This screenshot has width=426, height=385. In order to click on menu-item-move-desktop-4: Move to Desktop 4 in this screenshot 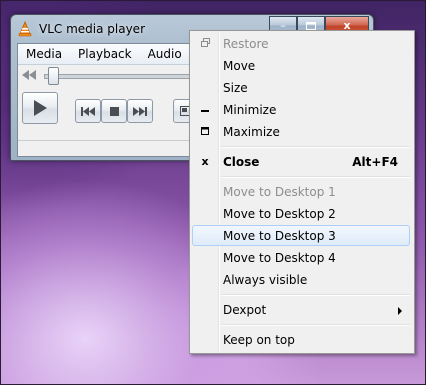, I will do `click(301, 257)`.